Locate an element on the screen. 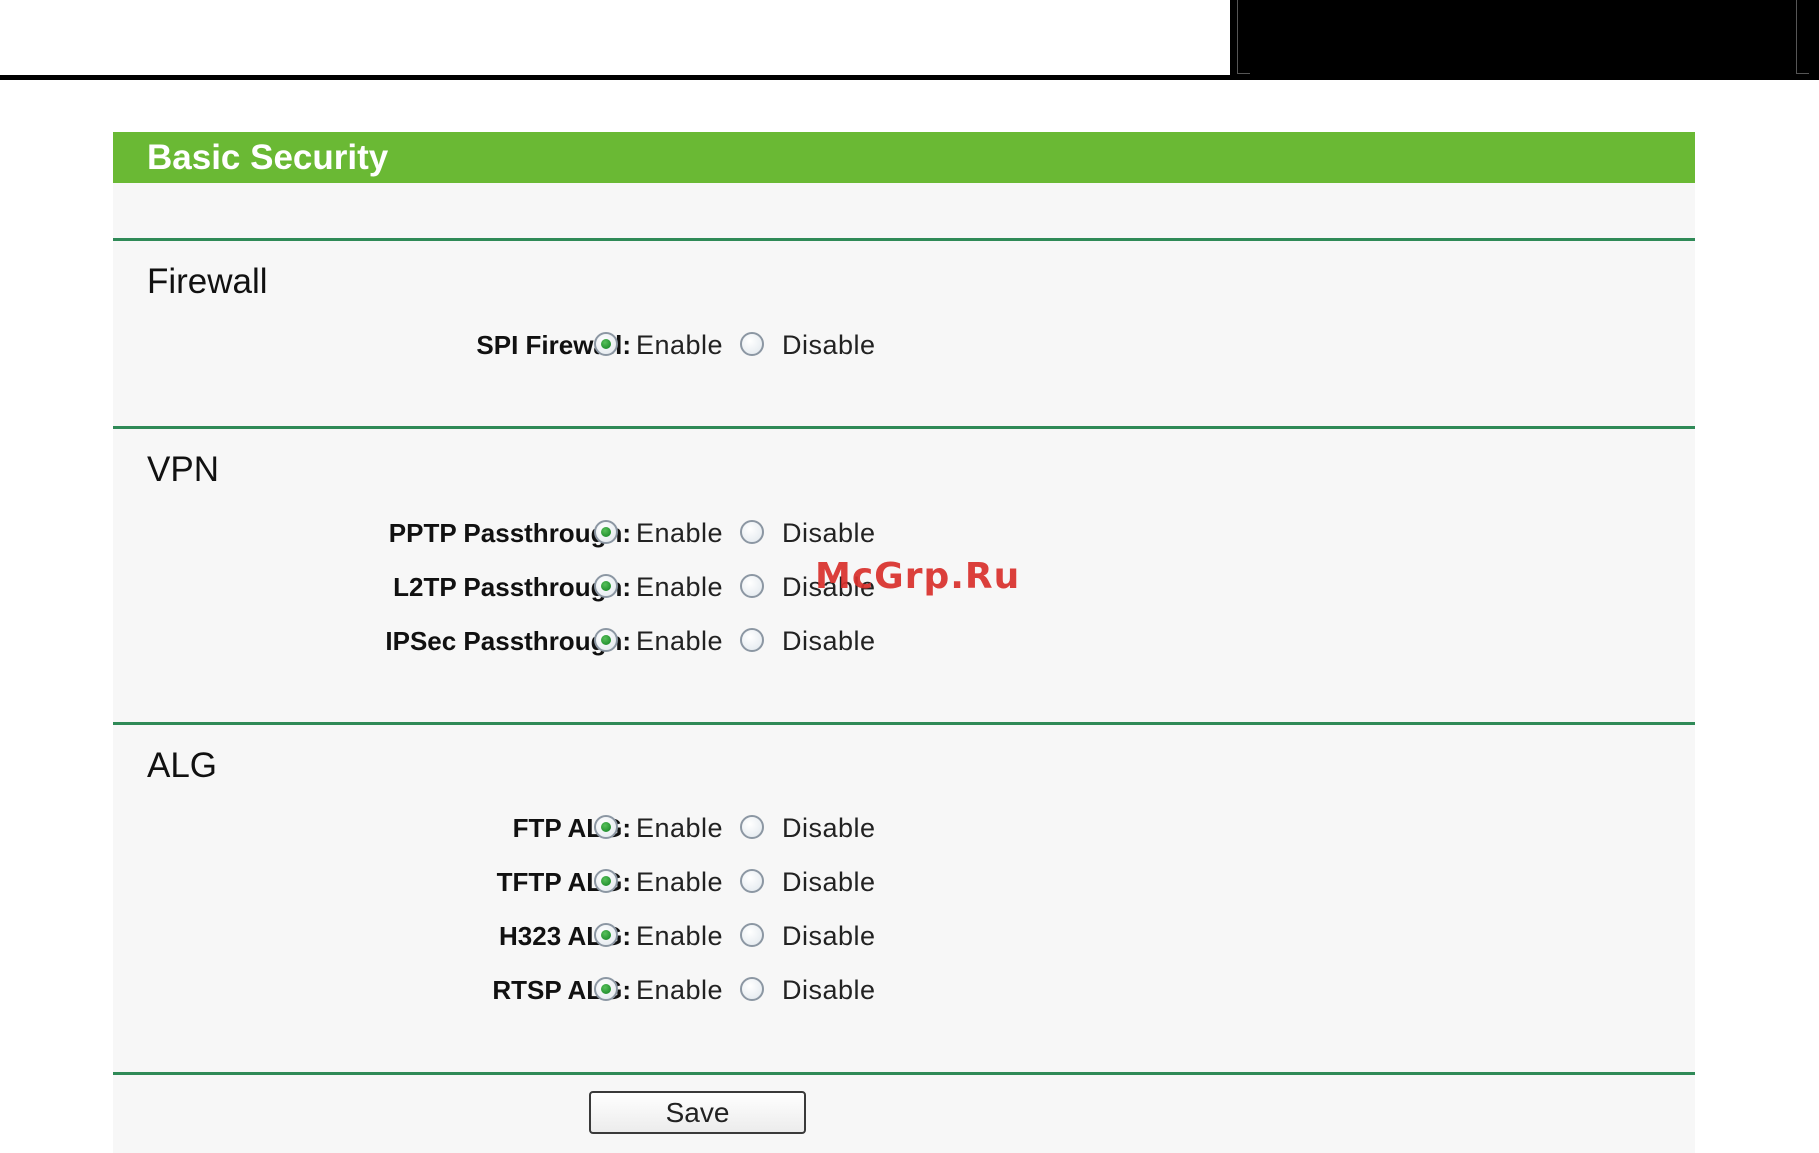 This screenshot has height=1153, width=1819. section-title-firewall: Firewall is located at coordinates (207, 281).